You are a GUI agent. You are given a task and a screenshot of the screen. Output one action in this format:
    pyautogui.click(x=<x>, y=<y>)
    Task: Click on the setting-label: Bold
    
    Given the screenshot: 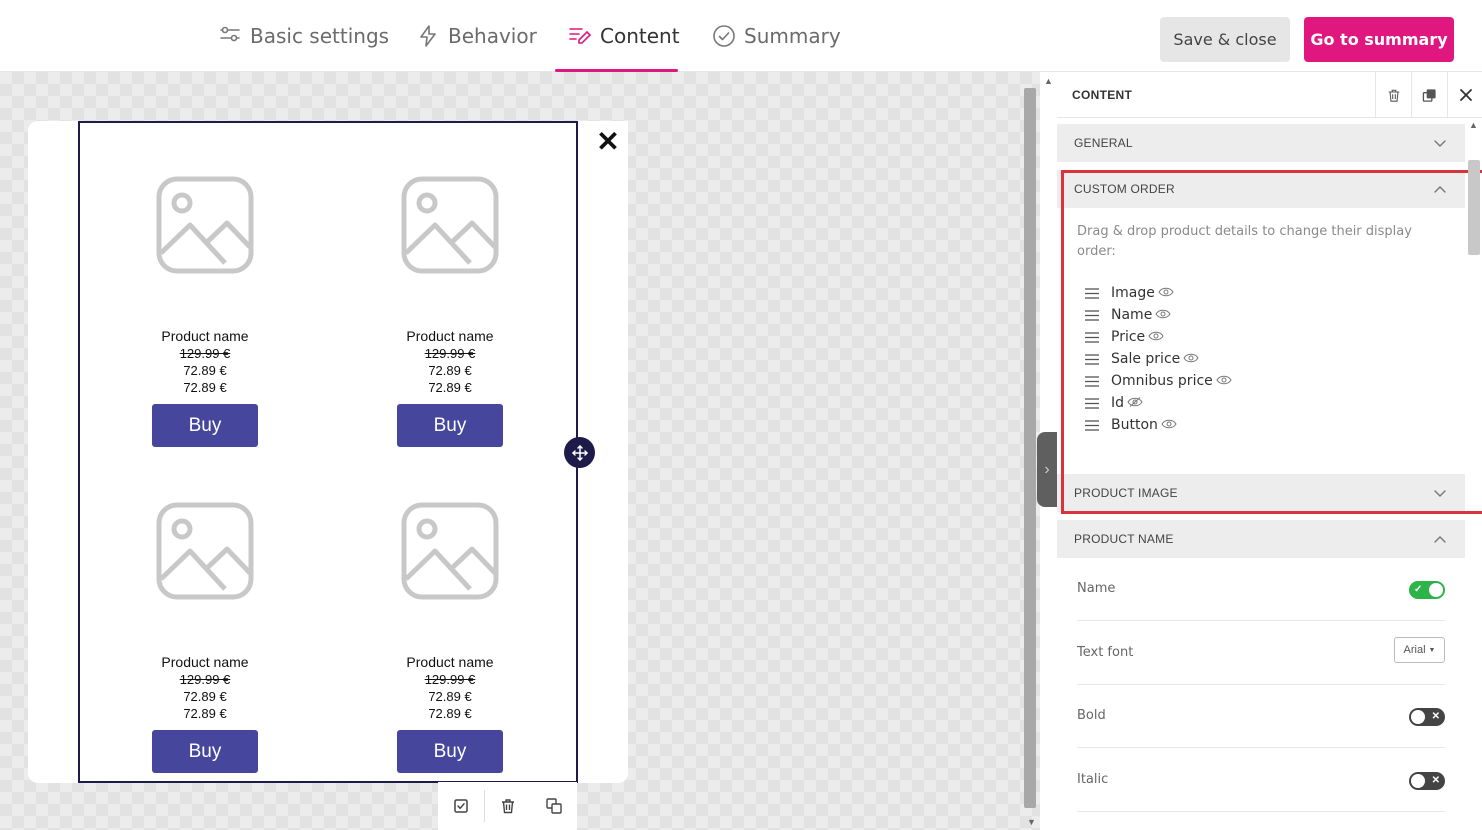 What is the action you would take?
    pyautogui.click(x=1091, y=715)
    